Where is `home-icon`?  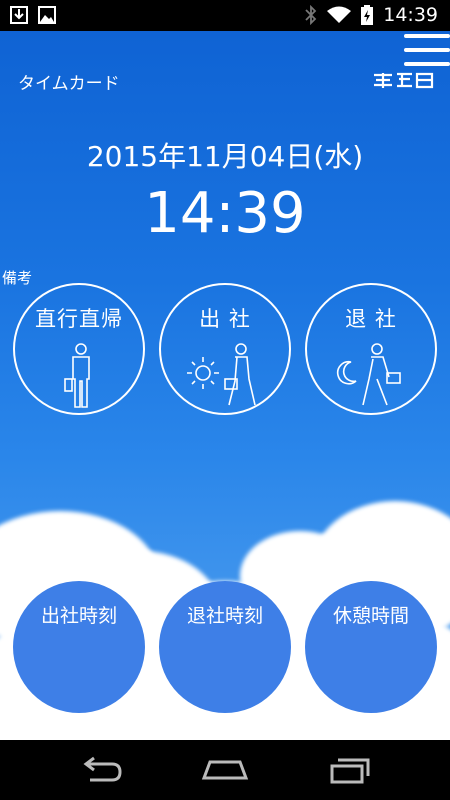
home-icon is located at coordinates (225, 770).